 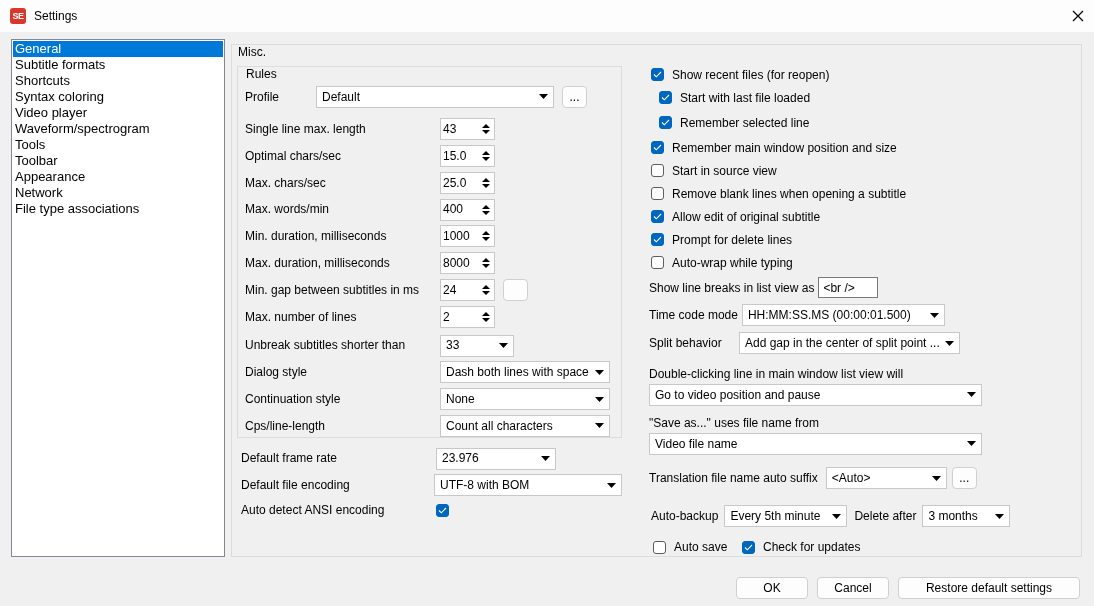 What do you see at coordinates (118, 113) in the screenshot?
I see `category-item: Video player` at bounding box center [118, 113].